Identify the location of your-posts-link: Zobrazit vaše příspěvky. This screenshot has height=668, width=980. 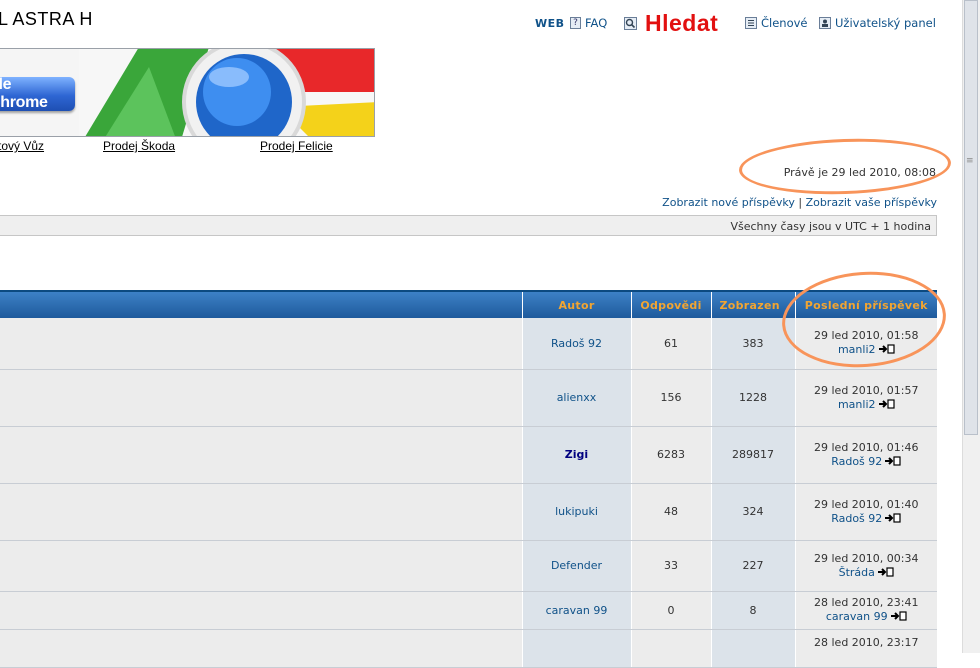
(871, 202).